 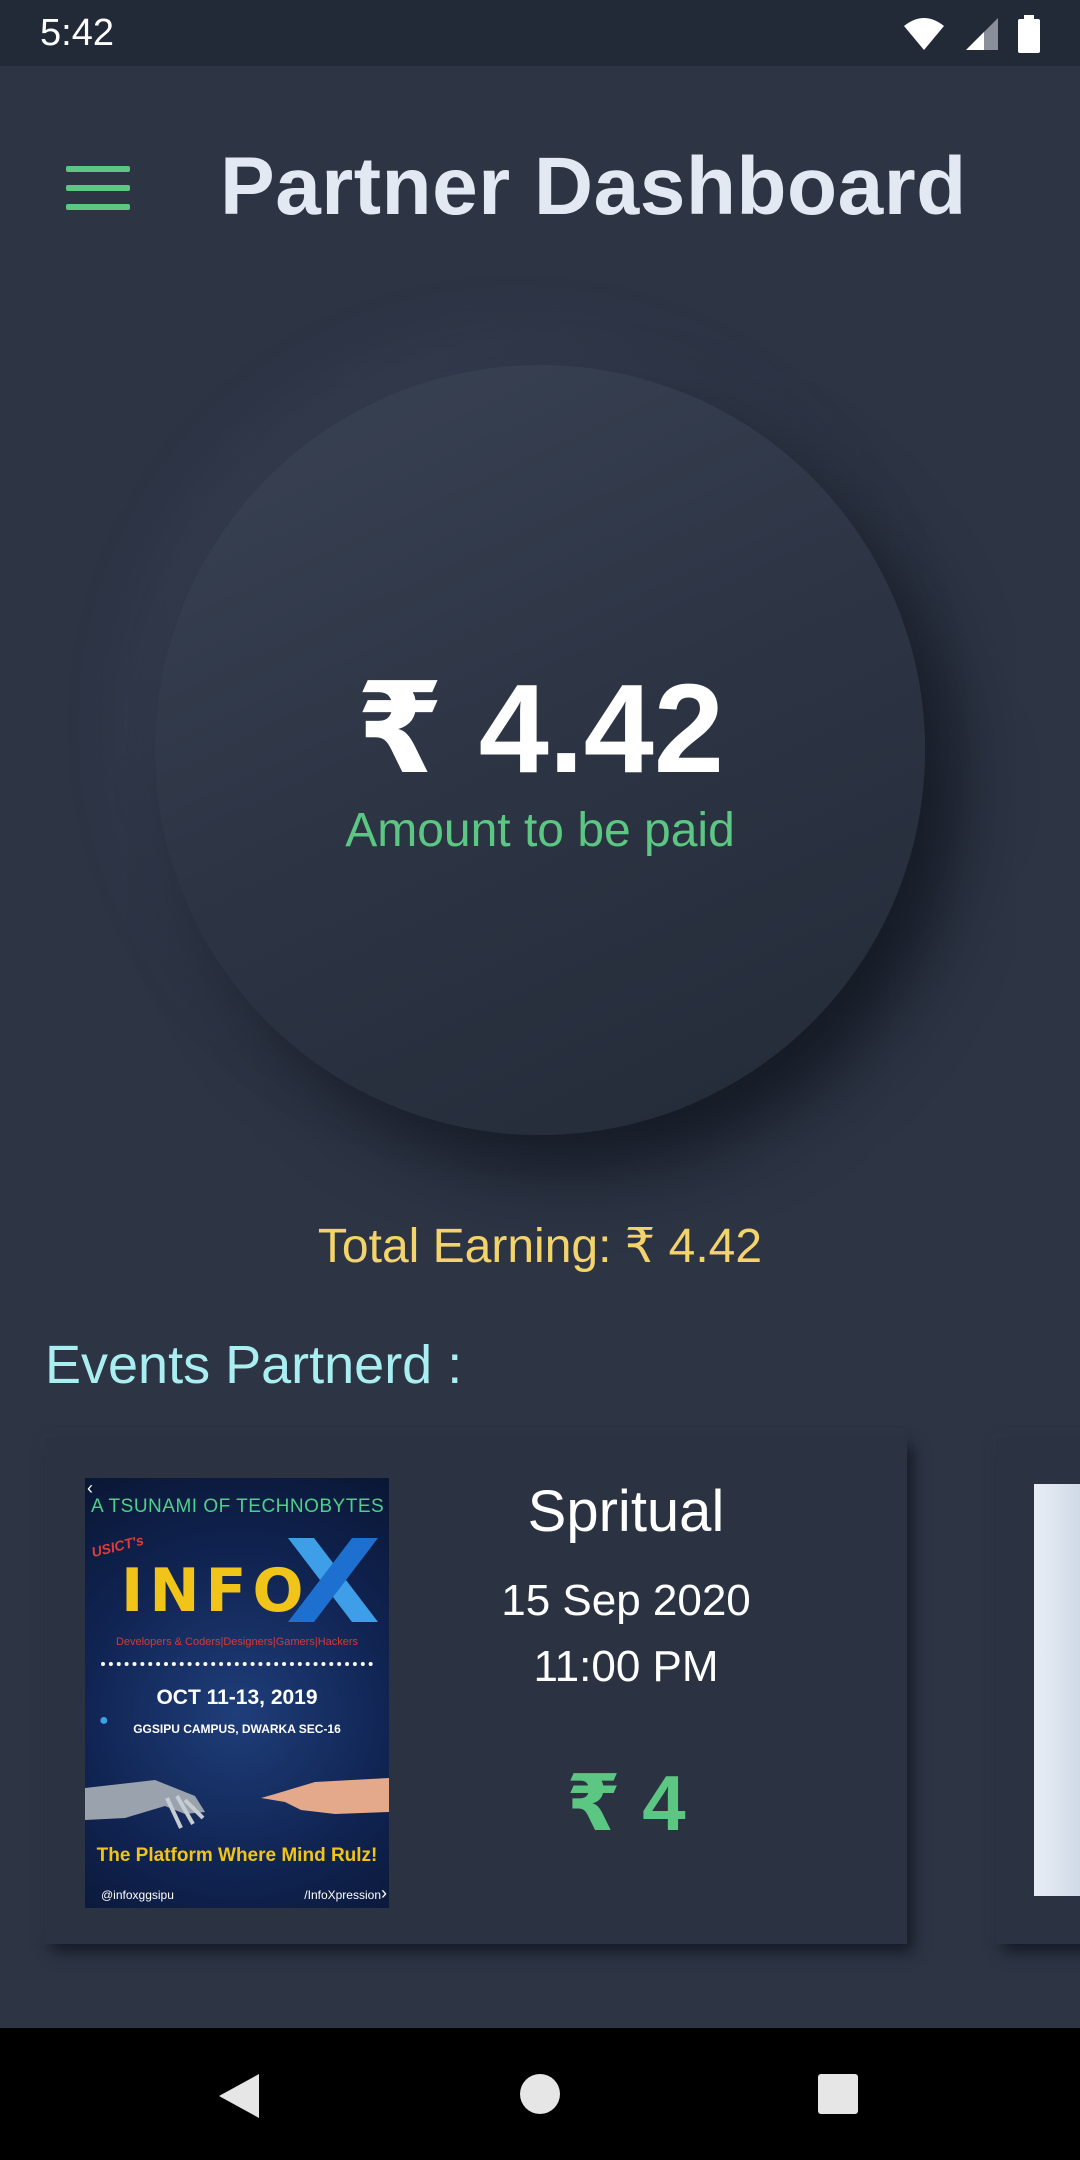 What do you see at coordinates (540, 830) in the screenshot?
I see `balance-label: Amount to be paid` at bounding box center [540, 830].